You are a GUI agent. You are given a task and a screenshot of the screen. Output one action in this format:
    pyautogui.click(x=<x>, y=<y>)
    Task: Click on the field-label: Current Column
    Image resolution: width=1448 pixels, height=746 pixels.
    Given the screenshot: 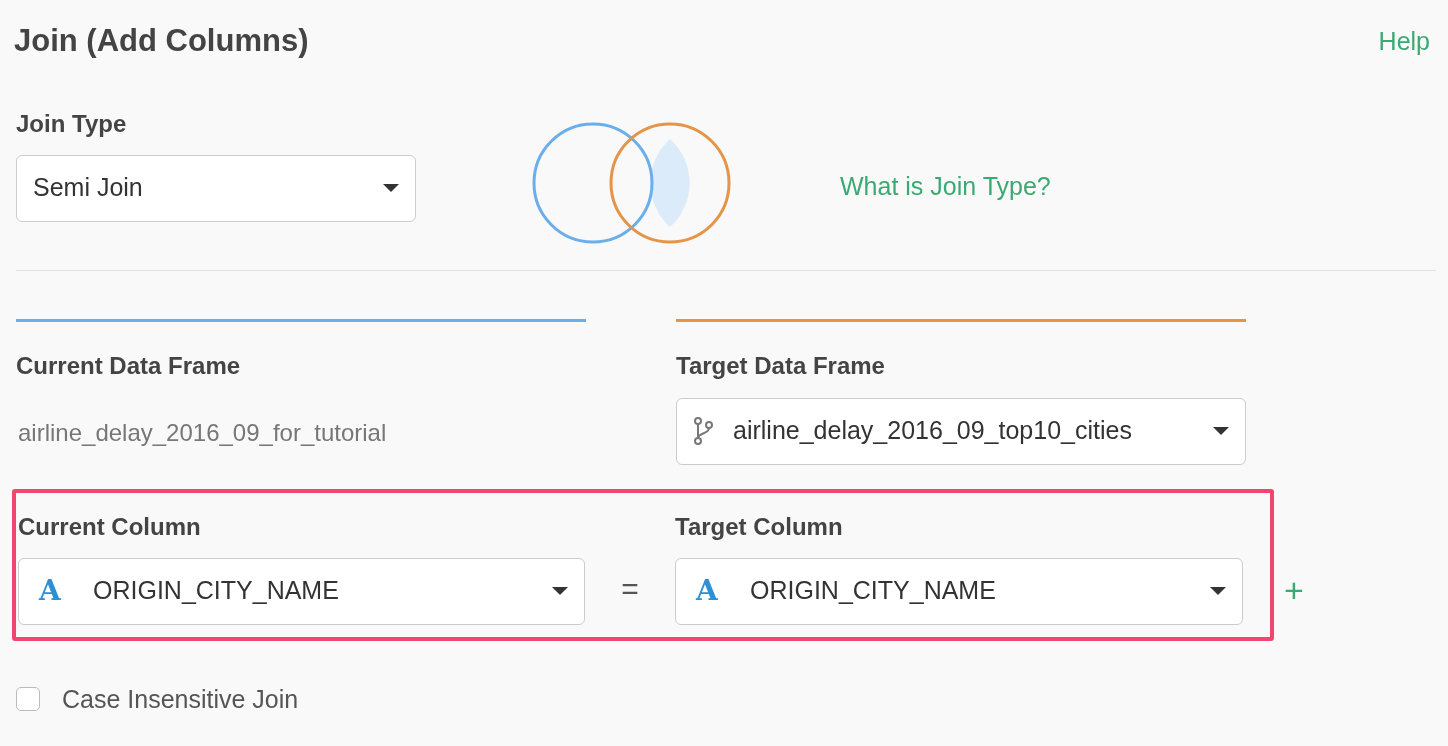 What is the action you would take?
    pyautogui.click(x=110, y=526)
    